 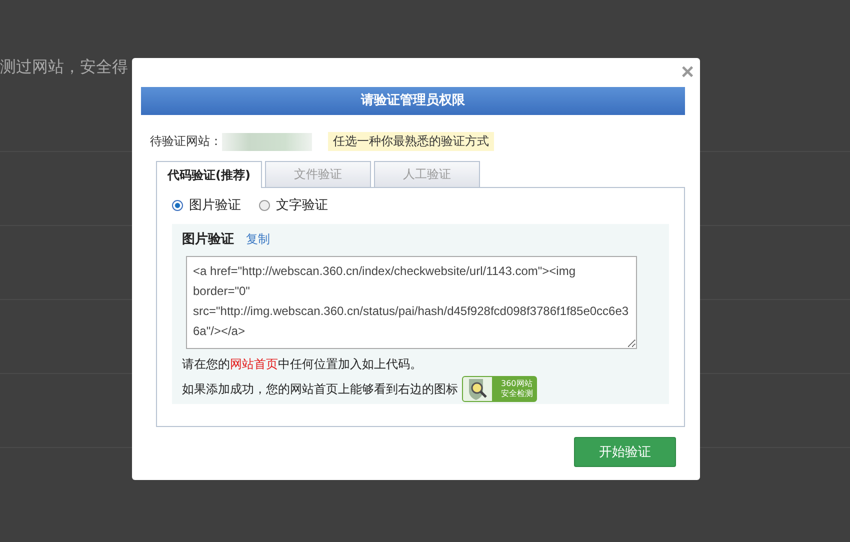 I want to click on copy-link: 复制, so click(x=258, y=239).